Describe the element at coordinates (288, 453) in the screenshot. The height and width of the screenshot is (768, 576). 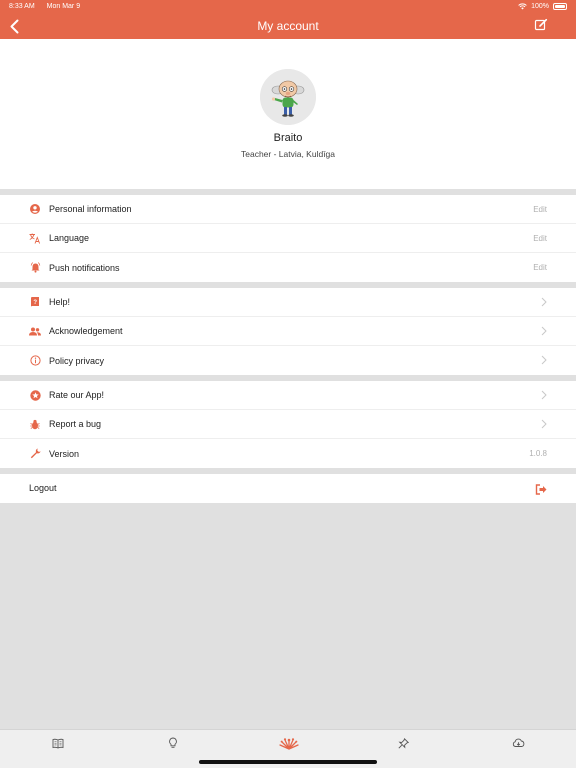
I see `row-version: Version 1.0.8` at that location.